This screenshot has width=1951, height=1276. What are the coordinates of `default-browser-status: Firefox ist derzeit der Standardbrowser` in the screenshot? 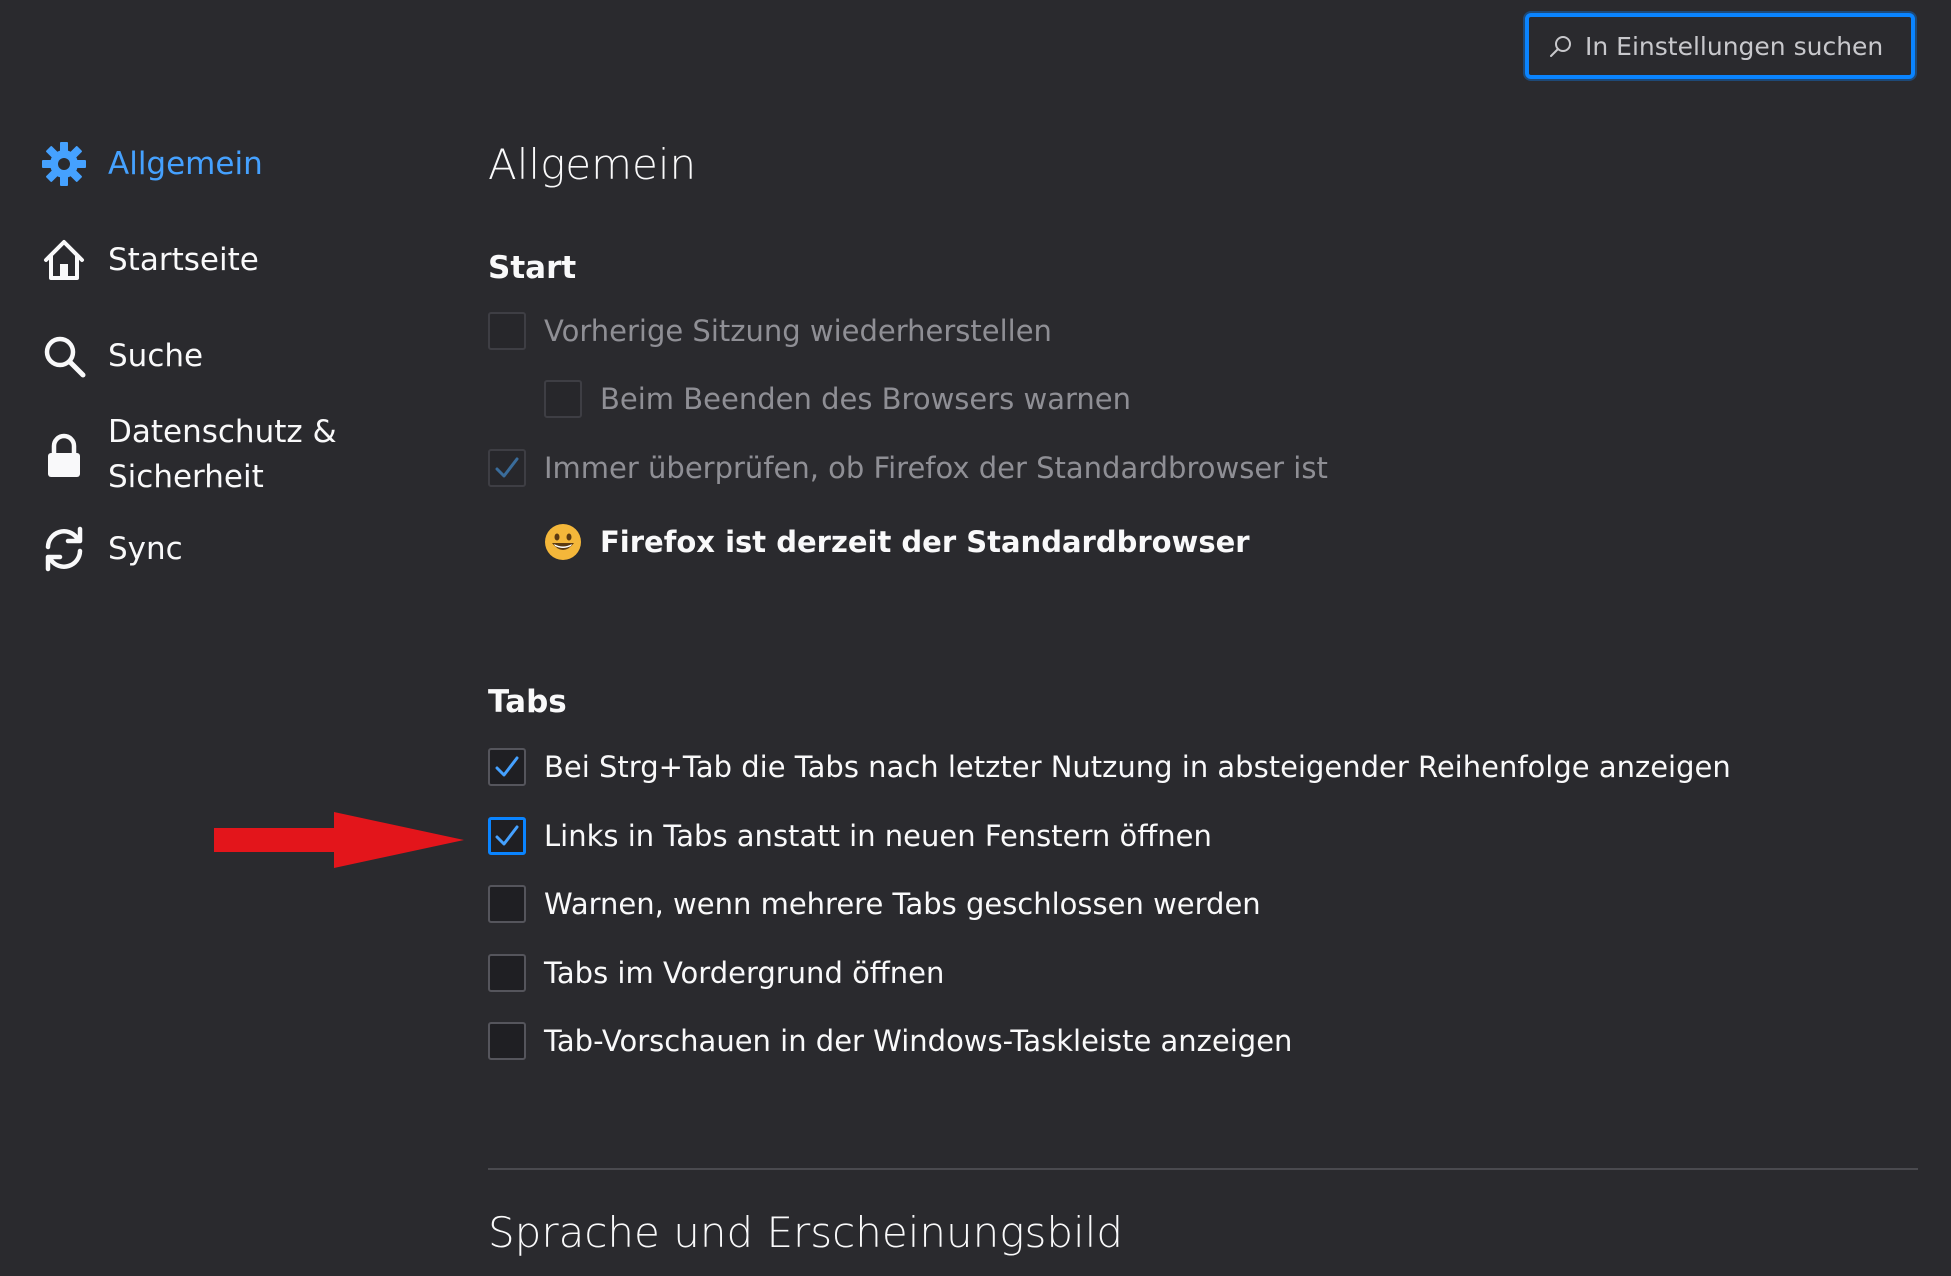 It's located at (897, 542).